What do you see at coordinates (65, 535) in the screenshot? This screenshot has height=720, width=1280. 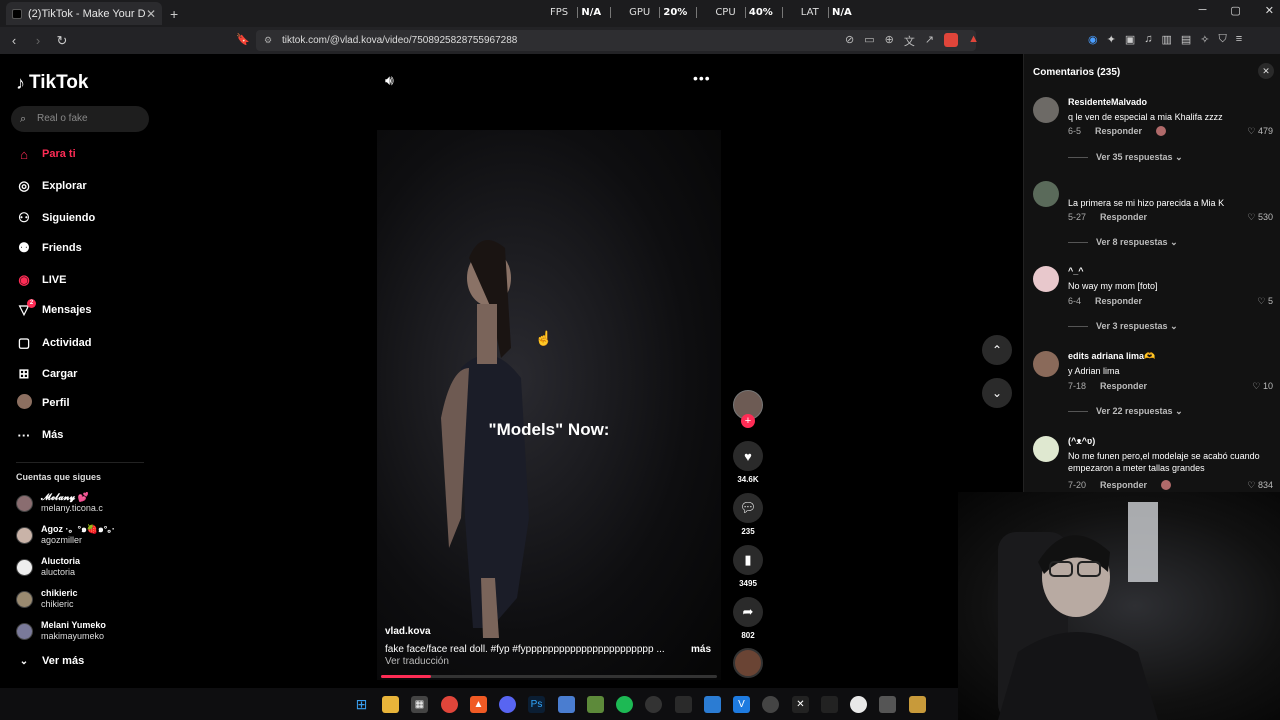 I see `following-item: Agoz ·。°๑🍓๑°。· agozmiller` at bounding box center [65, 535].